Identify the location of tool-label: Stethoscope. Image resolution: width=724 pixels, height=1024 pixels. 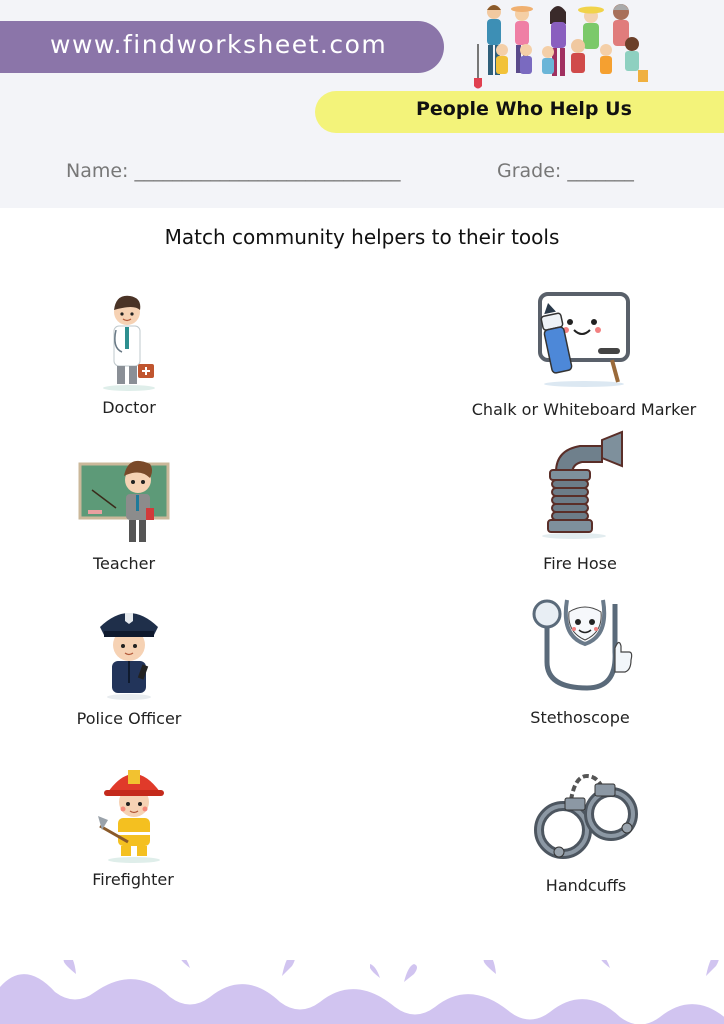
(580, 717).